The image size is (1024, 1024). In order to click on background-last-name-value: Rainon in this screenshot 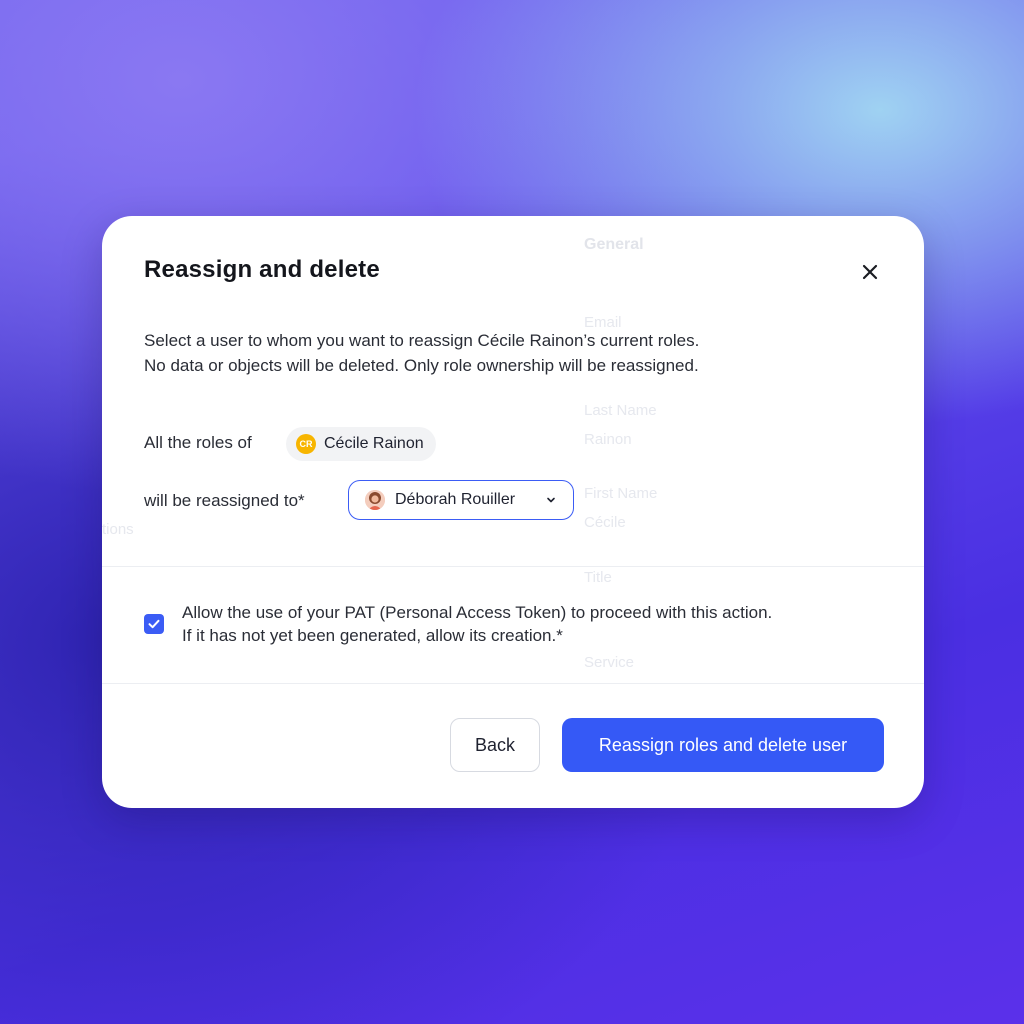, I will do `click(608, 439)`.